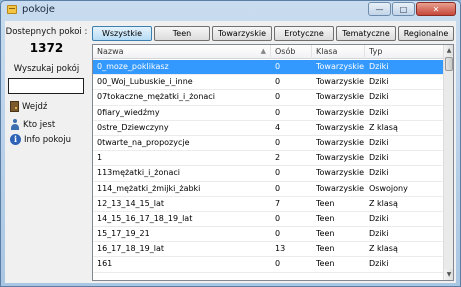  Describe the element at coordinates (278, 158) in the screenshot. I see `cell-people: 2` at that location.